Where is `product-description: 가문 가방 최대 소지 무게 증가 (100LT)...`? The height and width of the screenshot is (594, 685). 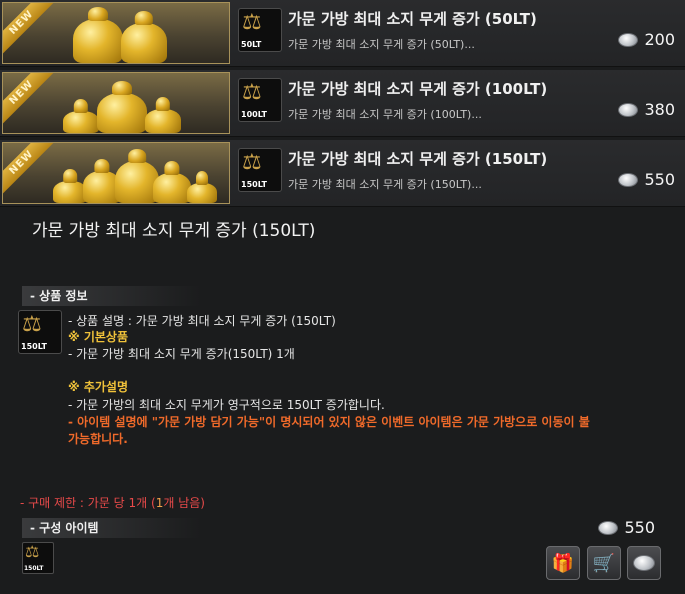 product-description: 가문 가방 최대 소지 무게 증가 (100LT)... is located at coordinates (385, 114).